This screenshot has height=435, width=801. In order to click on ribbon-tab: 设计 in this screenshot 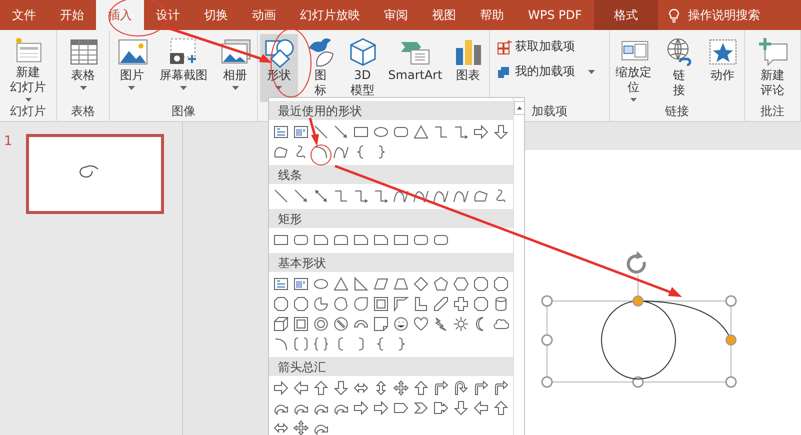, I will do `click(168, 15)`.